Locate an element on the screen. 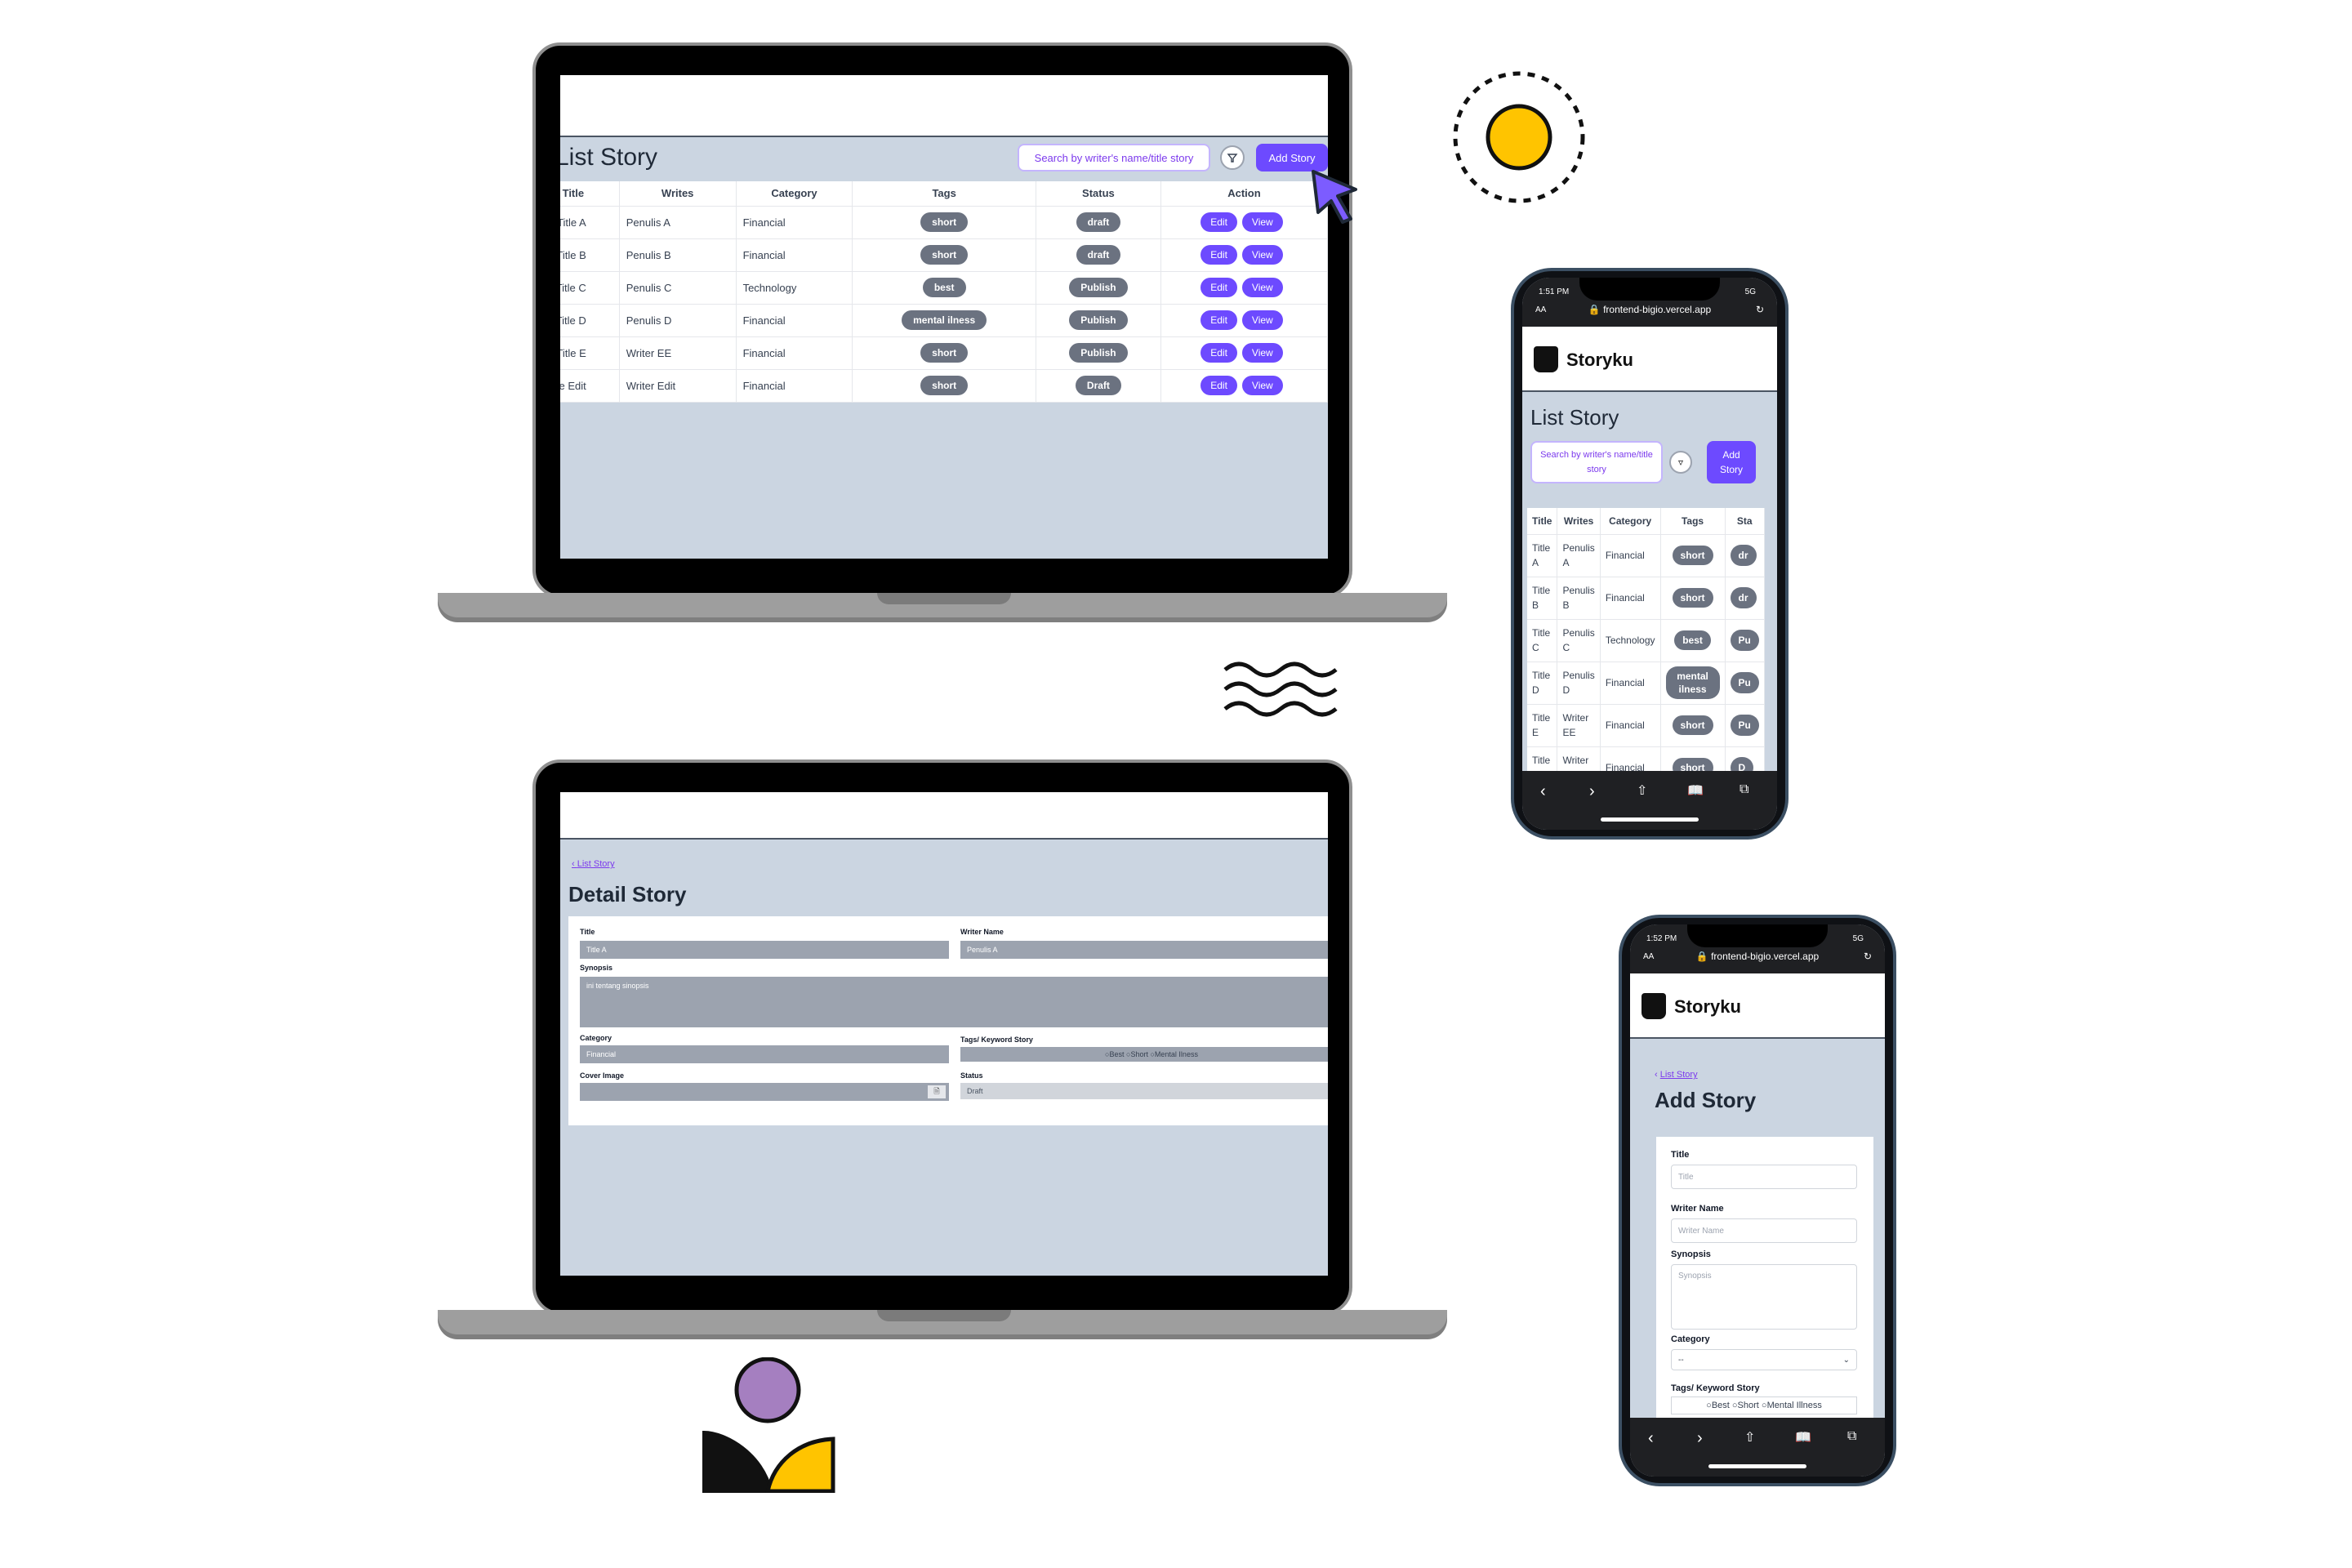  tag-option-mental: ○Mental Ilness is located at coordinates (1173, 1054).